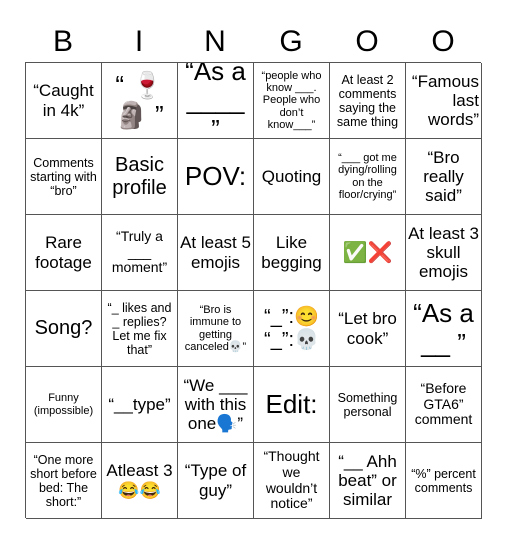  I want to click on cell-text: “Type of guy”, so click(215, 480).